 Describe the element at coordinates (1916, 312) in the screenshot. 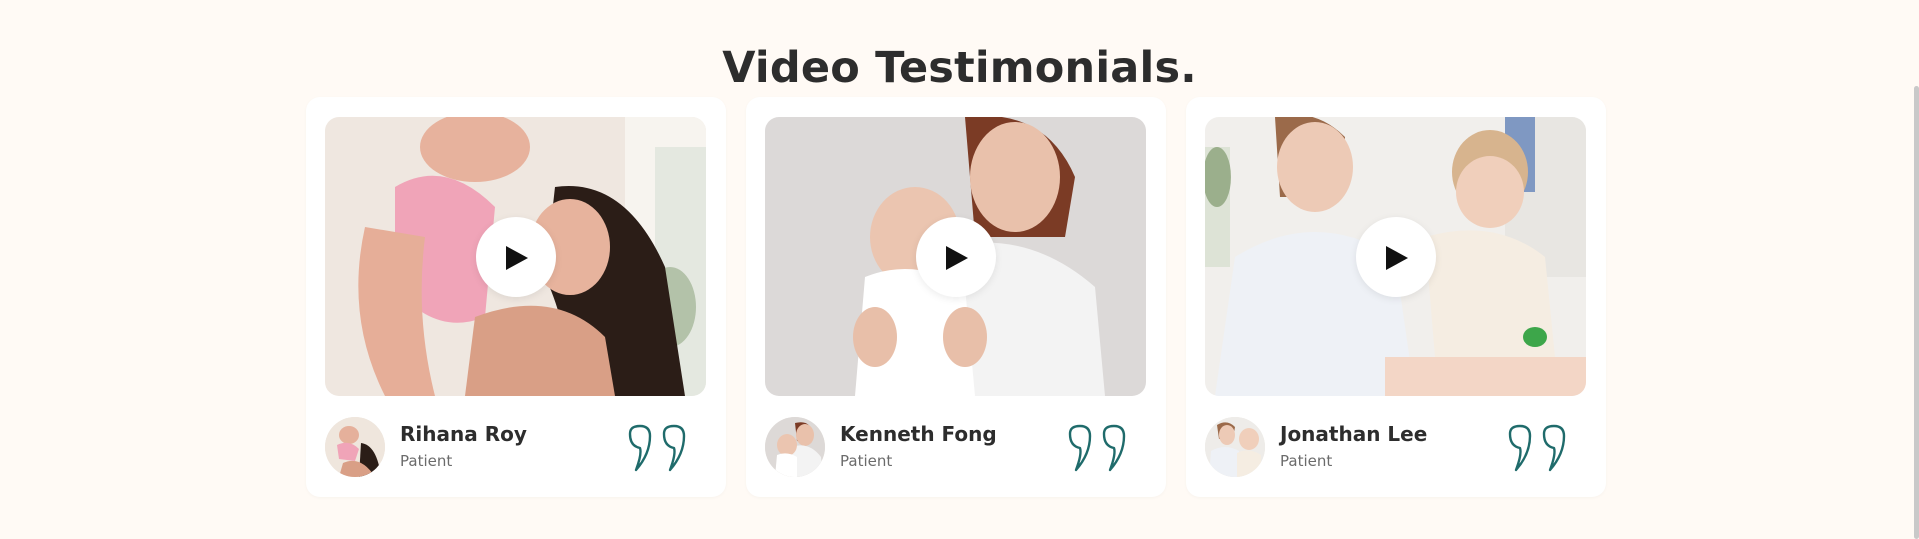

I see `page-scrollbar` at that location.